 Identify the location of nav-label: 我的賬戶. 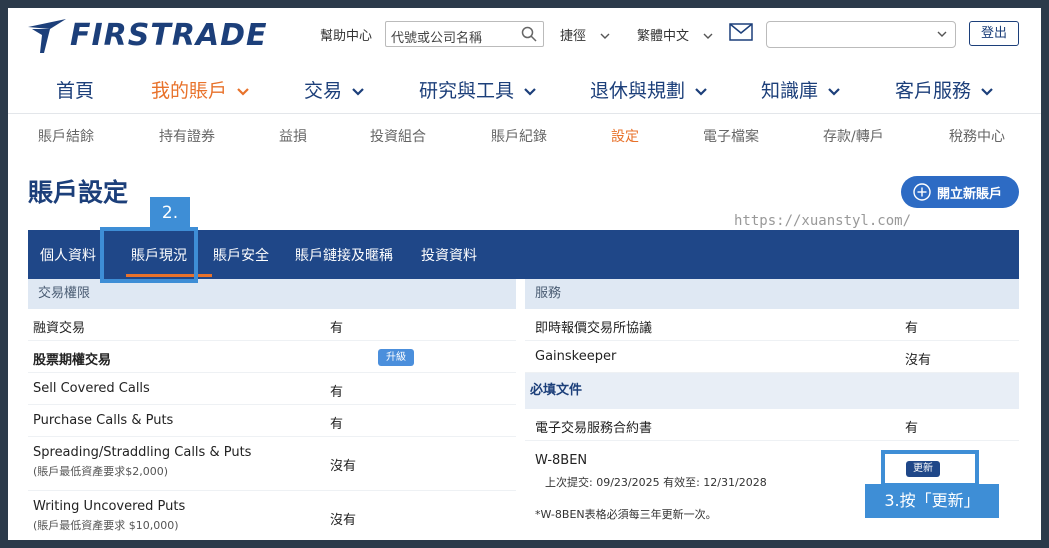
(189, 91).